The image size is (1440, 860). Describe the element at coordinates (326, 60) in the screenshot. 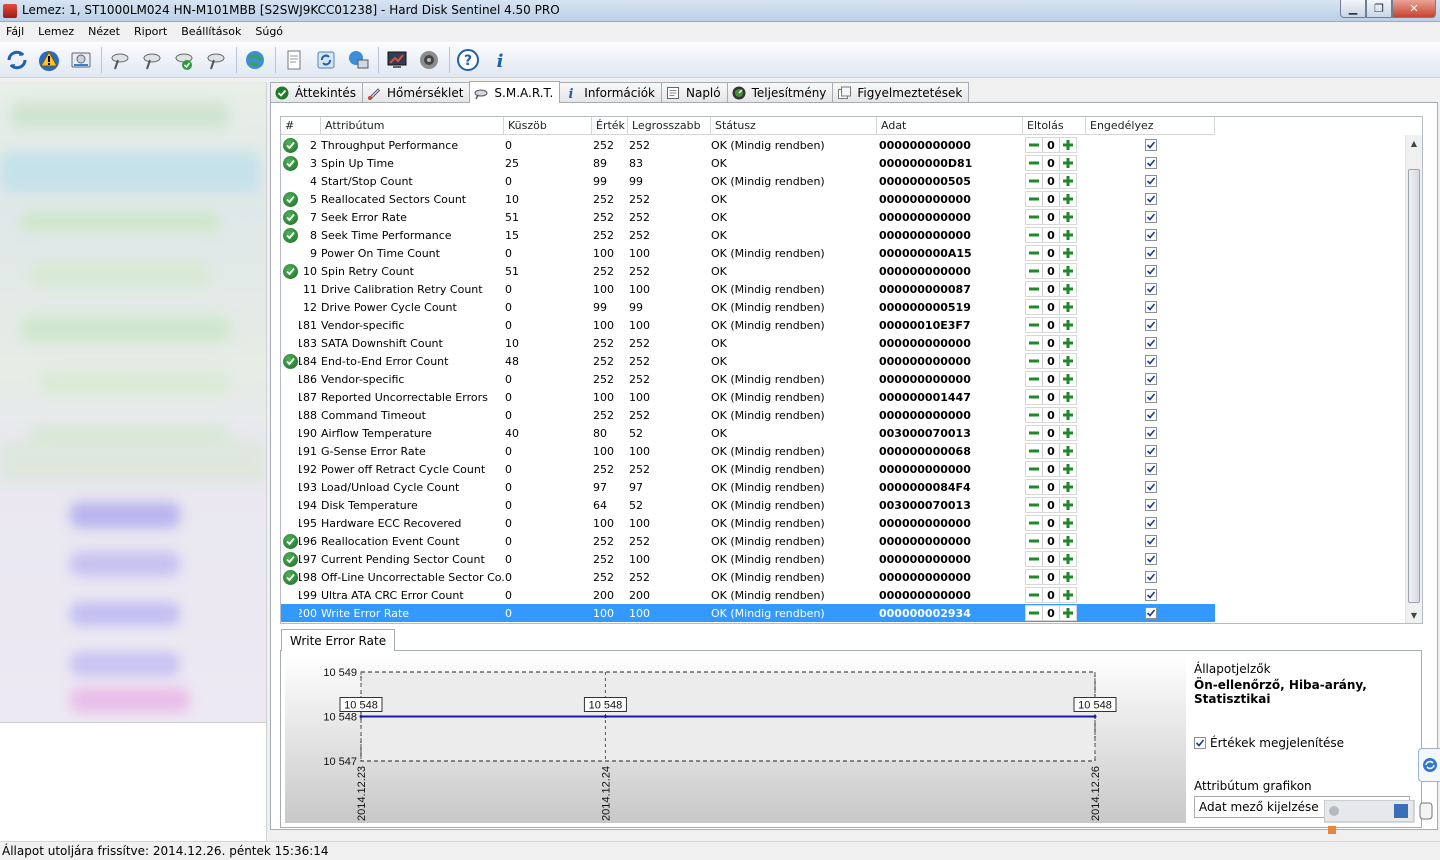

I see `sync-button` at that location.